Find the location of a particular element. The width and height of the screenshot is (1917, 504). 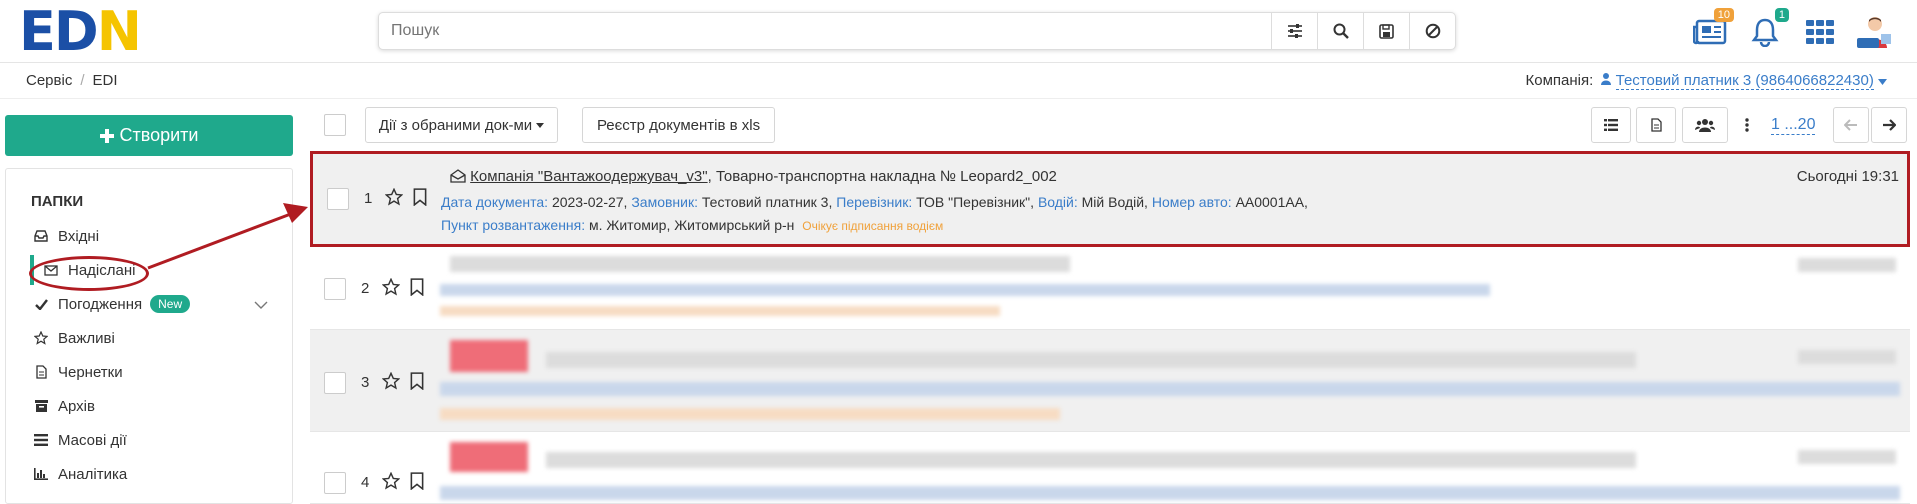

breadcrumb-edi: EDI is located at coordinates (105, 80).